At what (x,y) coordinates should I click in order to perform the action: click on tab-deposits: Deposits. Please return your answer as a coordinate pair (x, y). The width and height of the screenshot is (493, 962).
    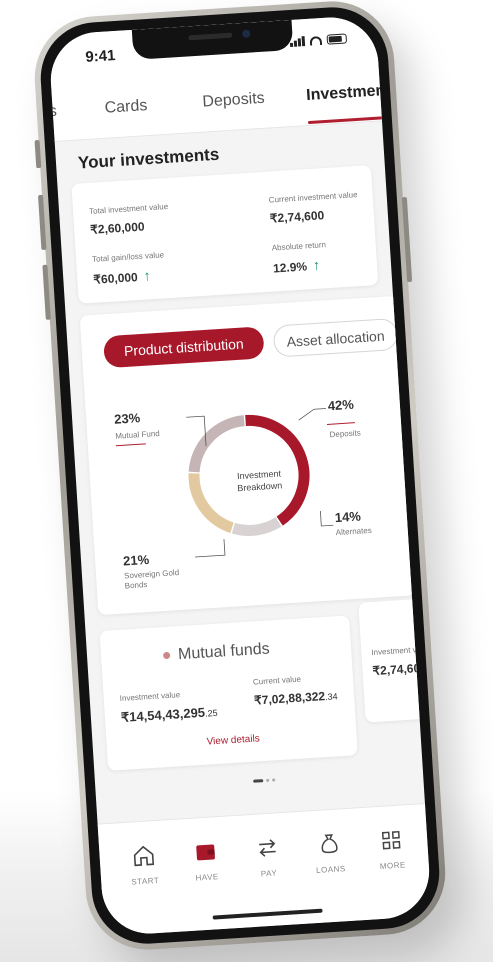
    Looking at the image, I should click on (233, 101).